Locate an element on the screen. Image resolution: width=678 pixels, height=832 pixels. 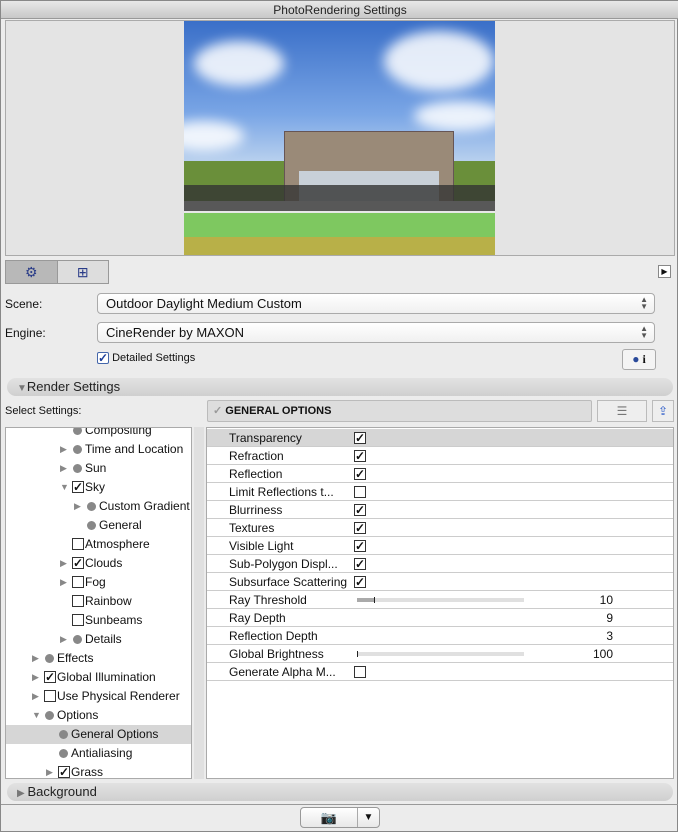
option-name: Ray Depth is located at coordinates (257, 618).